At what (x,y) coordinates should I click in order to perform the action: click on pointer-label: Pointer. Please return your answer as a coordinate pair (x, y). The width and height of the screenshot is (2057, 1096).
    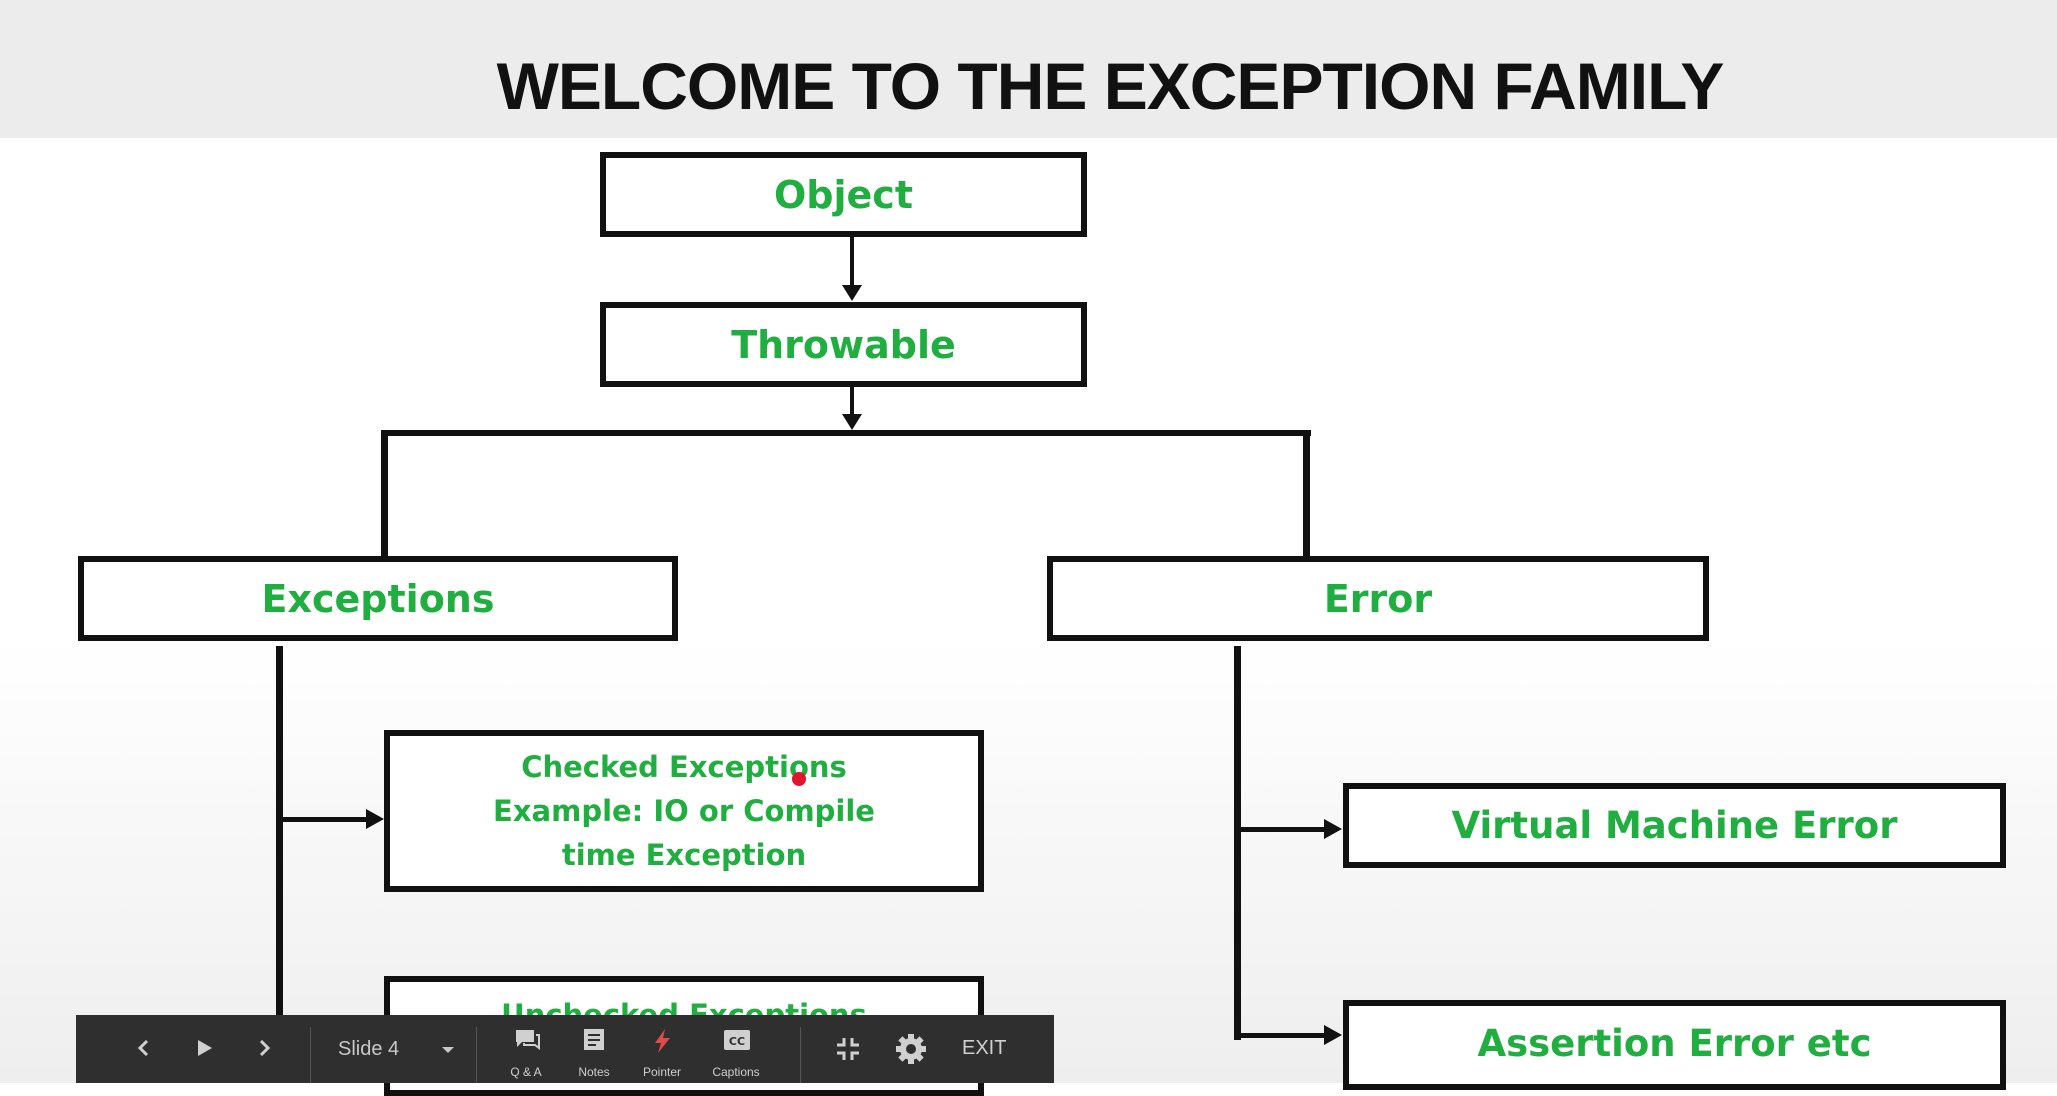
    Looking at the image, I should click on (662, 1072).